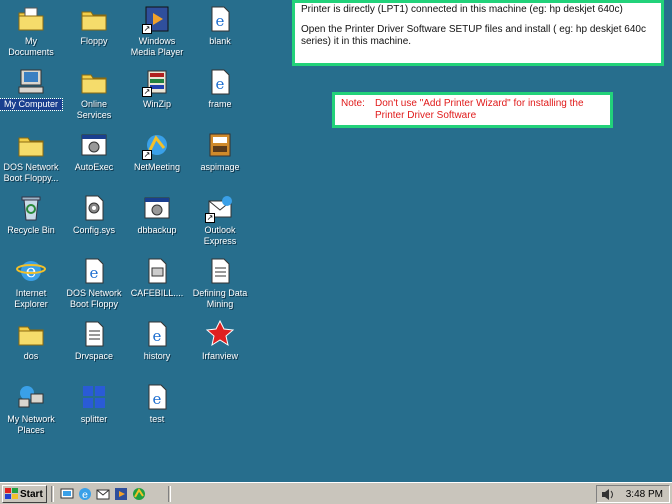 The image size is (672, 504). What do you see at coordinates (93, 356) in the screenshot?
I see `icon-label: Drvspace` at bounding box center [93, 356].